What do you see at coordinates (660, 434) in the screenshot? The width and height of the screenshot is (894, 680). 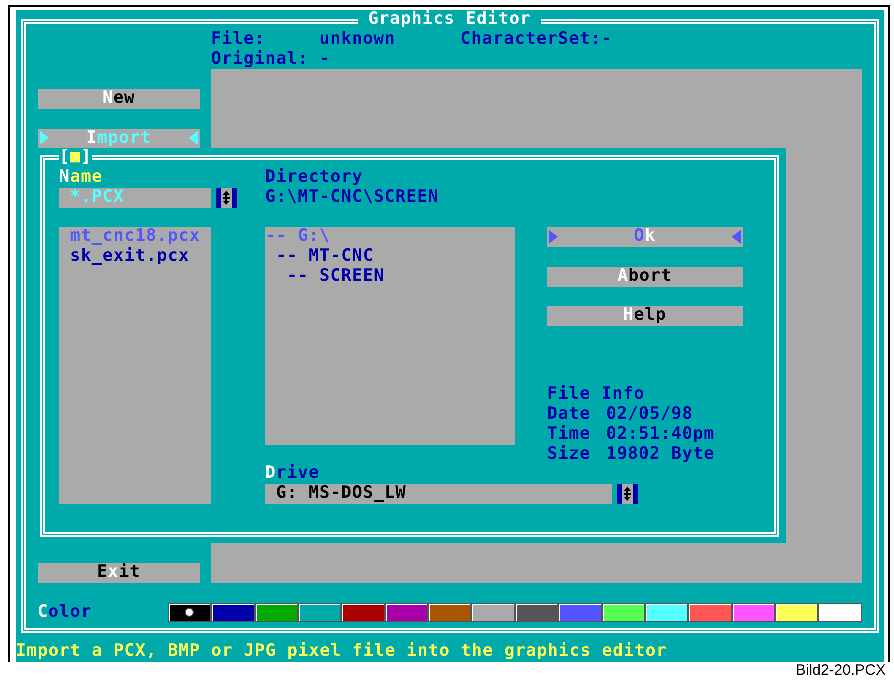 I see `info-value: 02:51:40pm` at bounding box center [660, 434].